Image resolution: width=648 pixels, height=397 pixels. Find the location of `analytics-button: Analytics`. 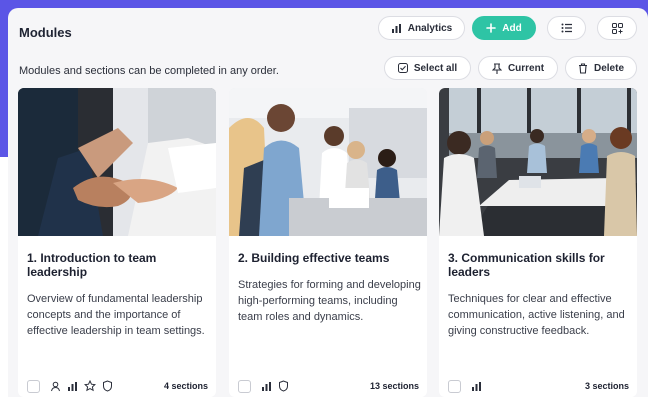

analytics-button: Analytics is located at coordinates (421, 28).